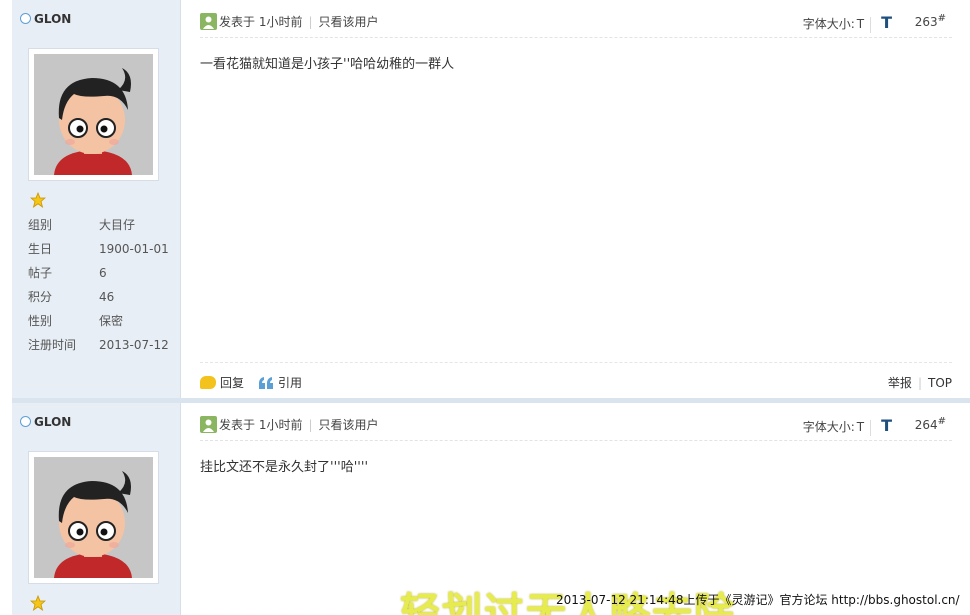 This screenshot has height=615, width=970. What do you see at coordinates (930, 424) in the screenshot?
I see `floor-number: 264#` at bounding box center [930, 424].